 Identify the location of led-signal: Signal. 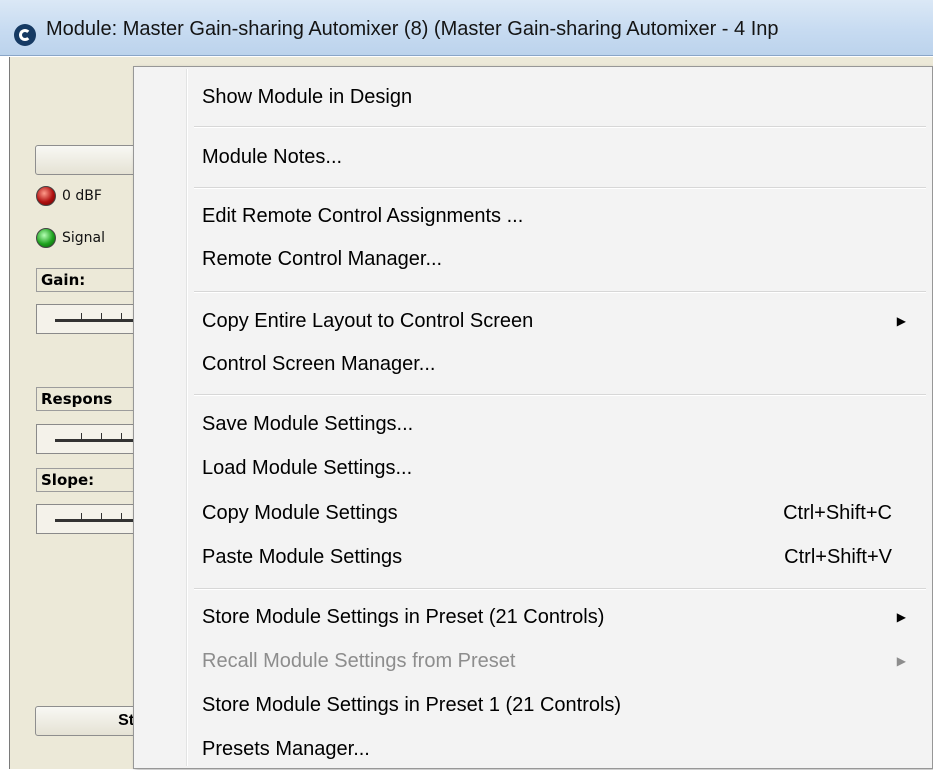
(70, 238).